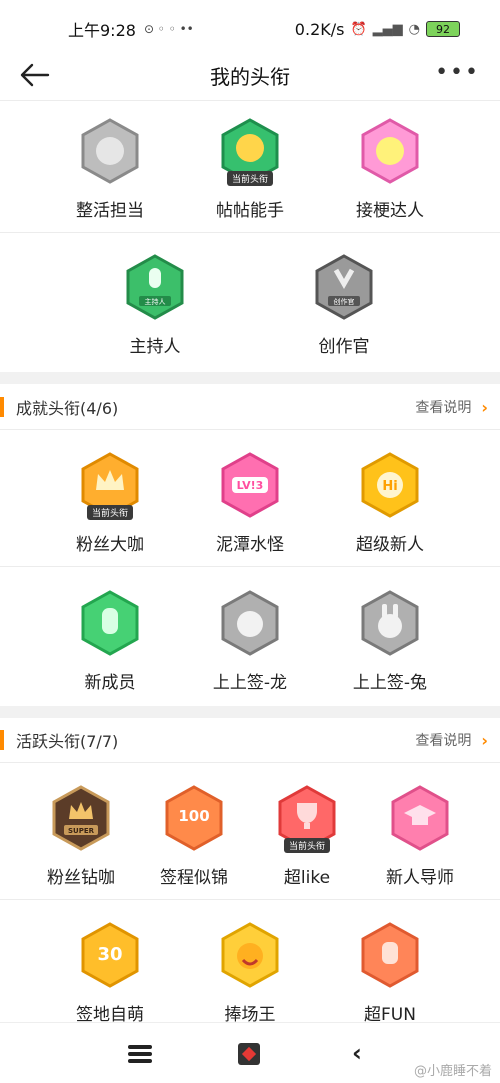 The image size is (500, 1083). What do you see at coordinates (110, 545) in the screenshot?
I see `badge-label: 粉丝大咖` at bounding box center [110, 545].